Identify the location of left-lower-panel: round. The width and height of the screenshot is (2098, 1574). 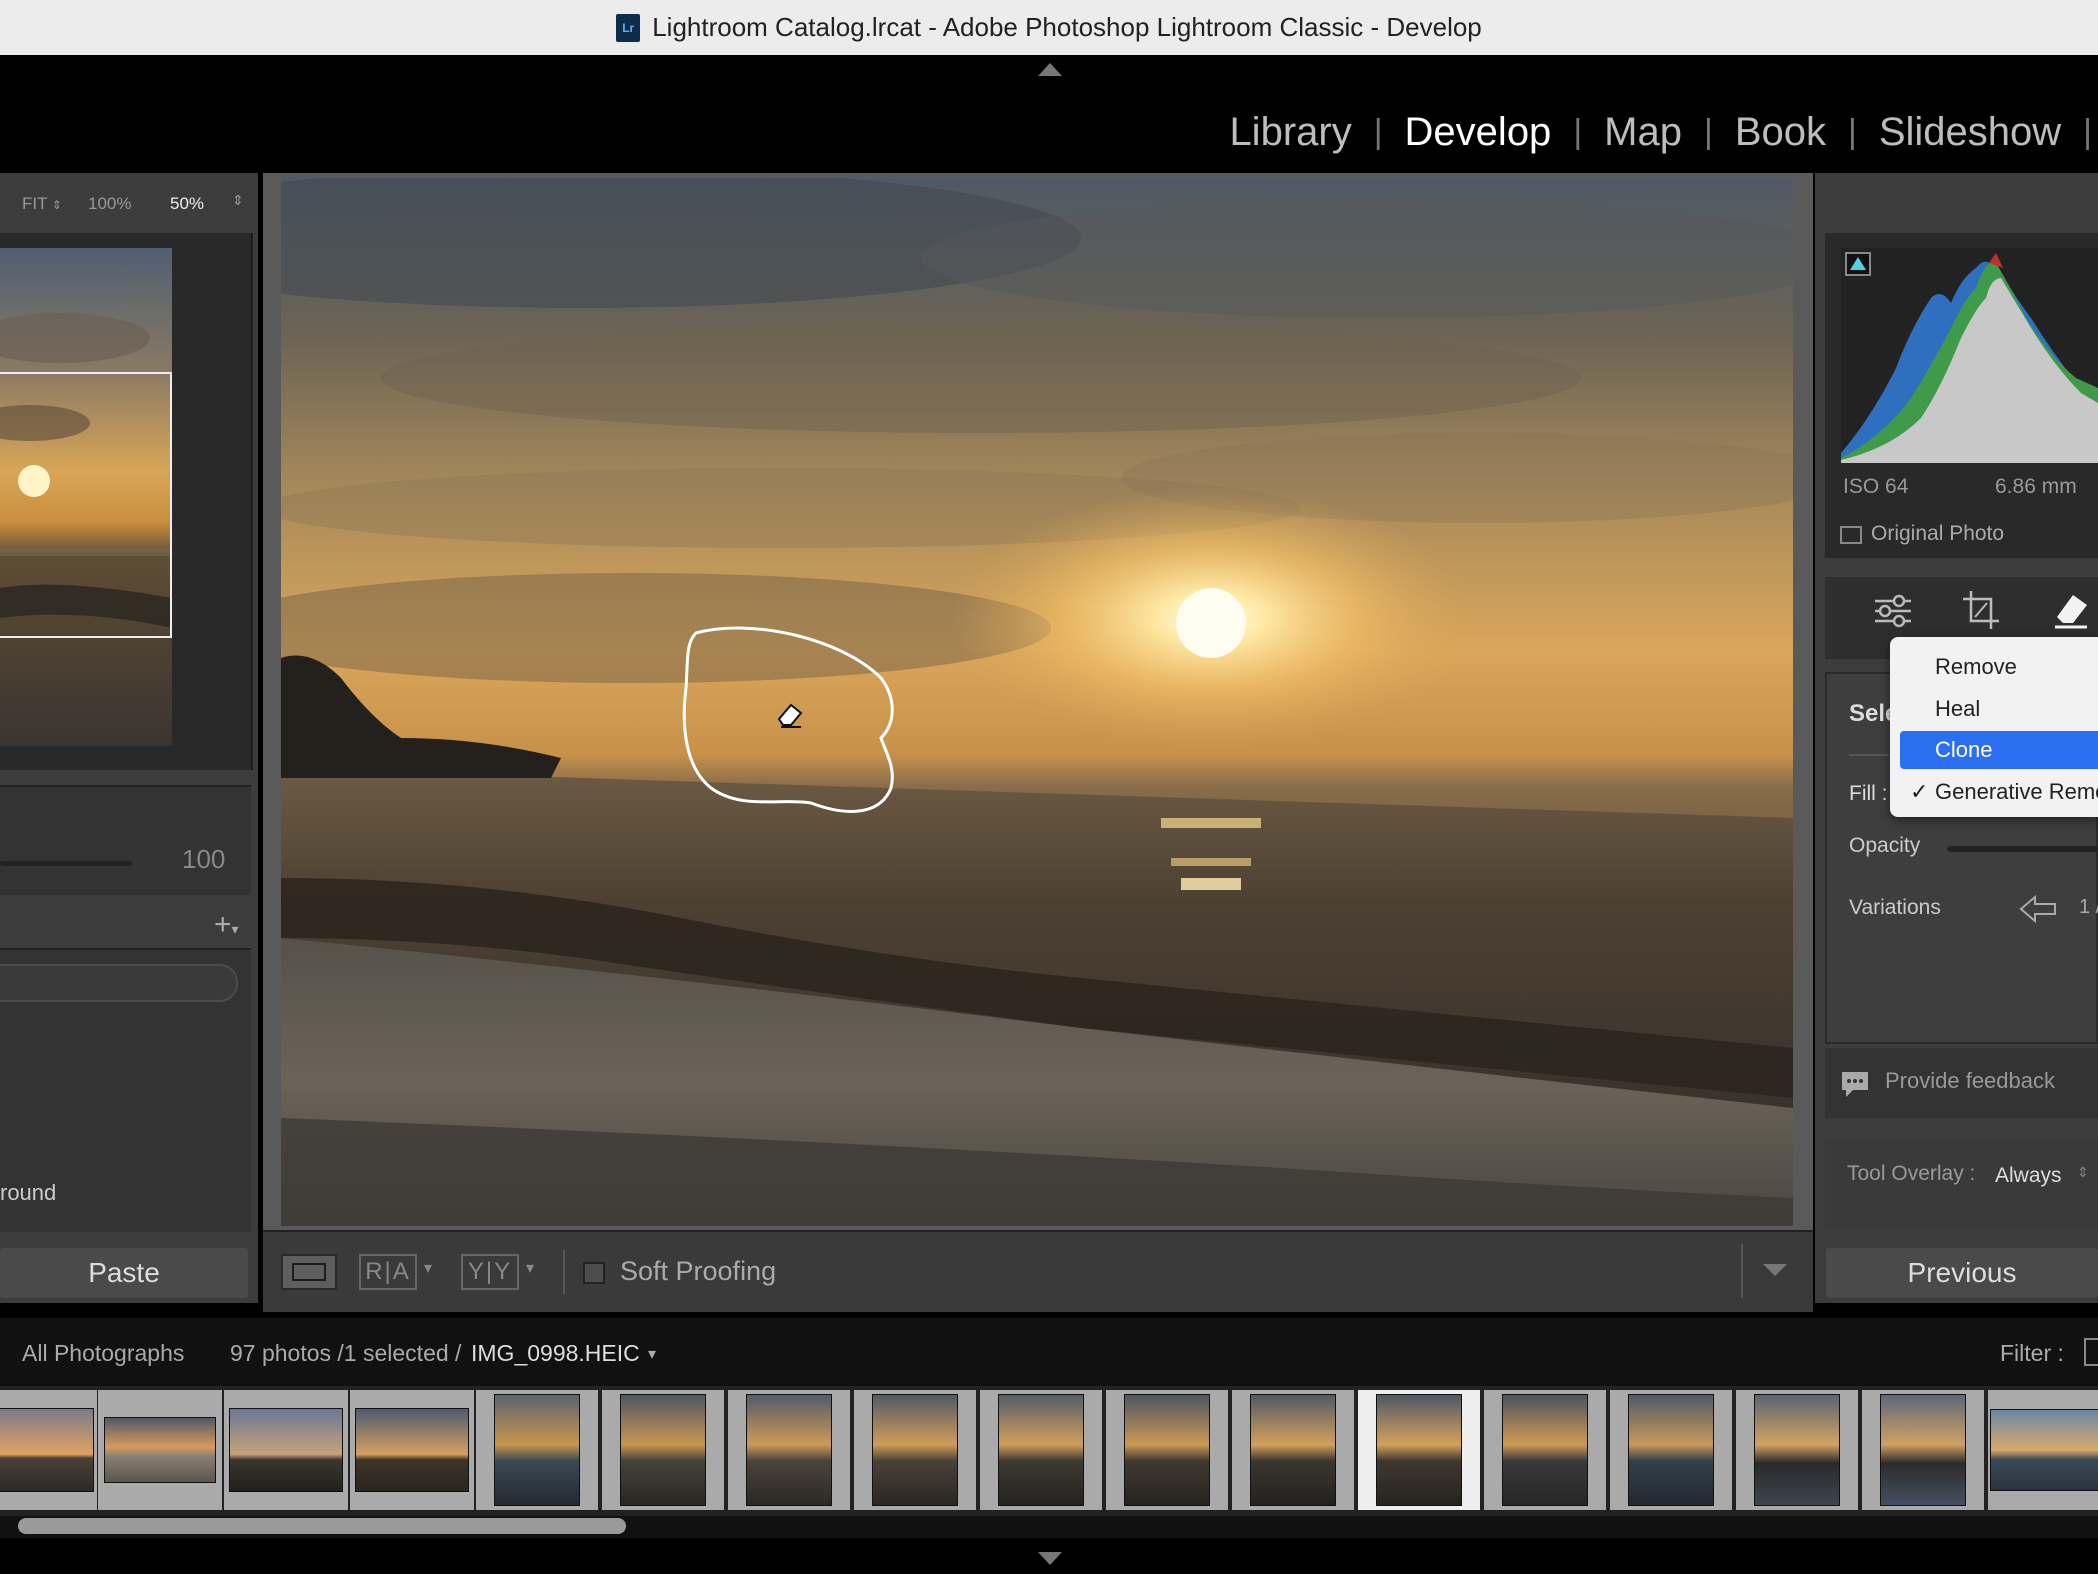
(125, 1090).